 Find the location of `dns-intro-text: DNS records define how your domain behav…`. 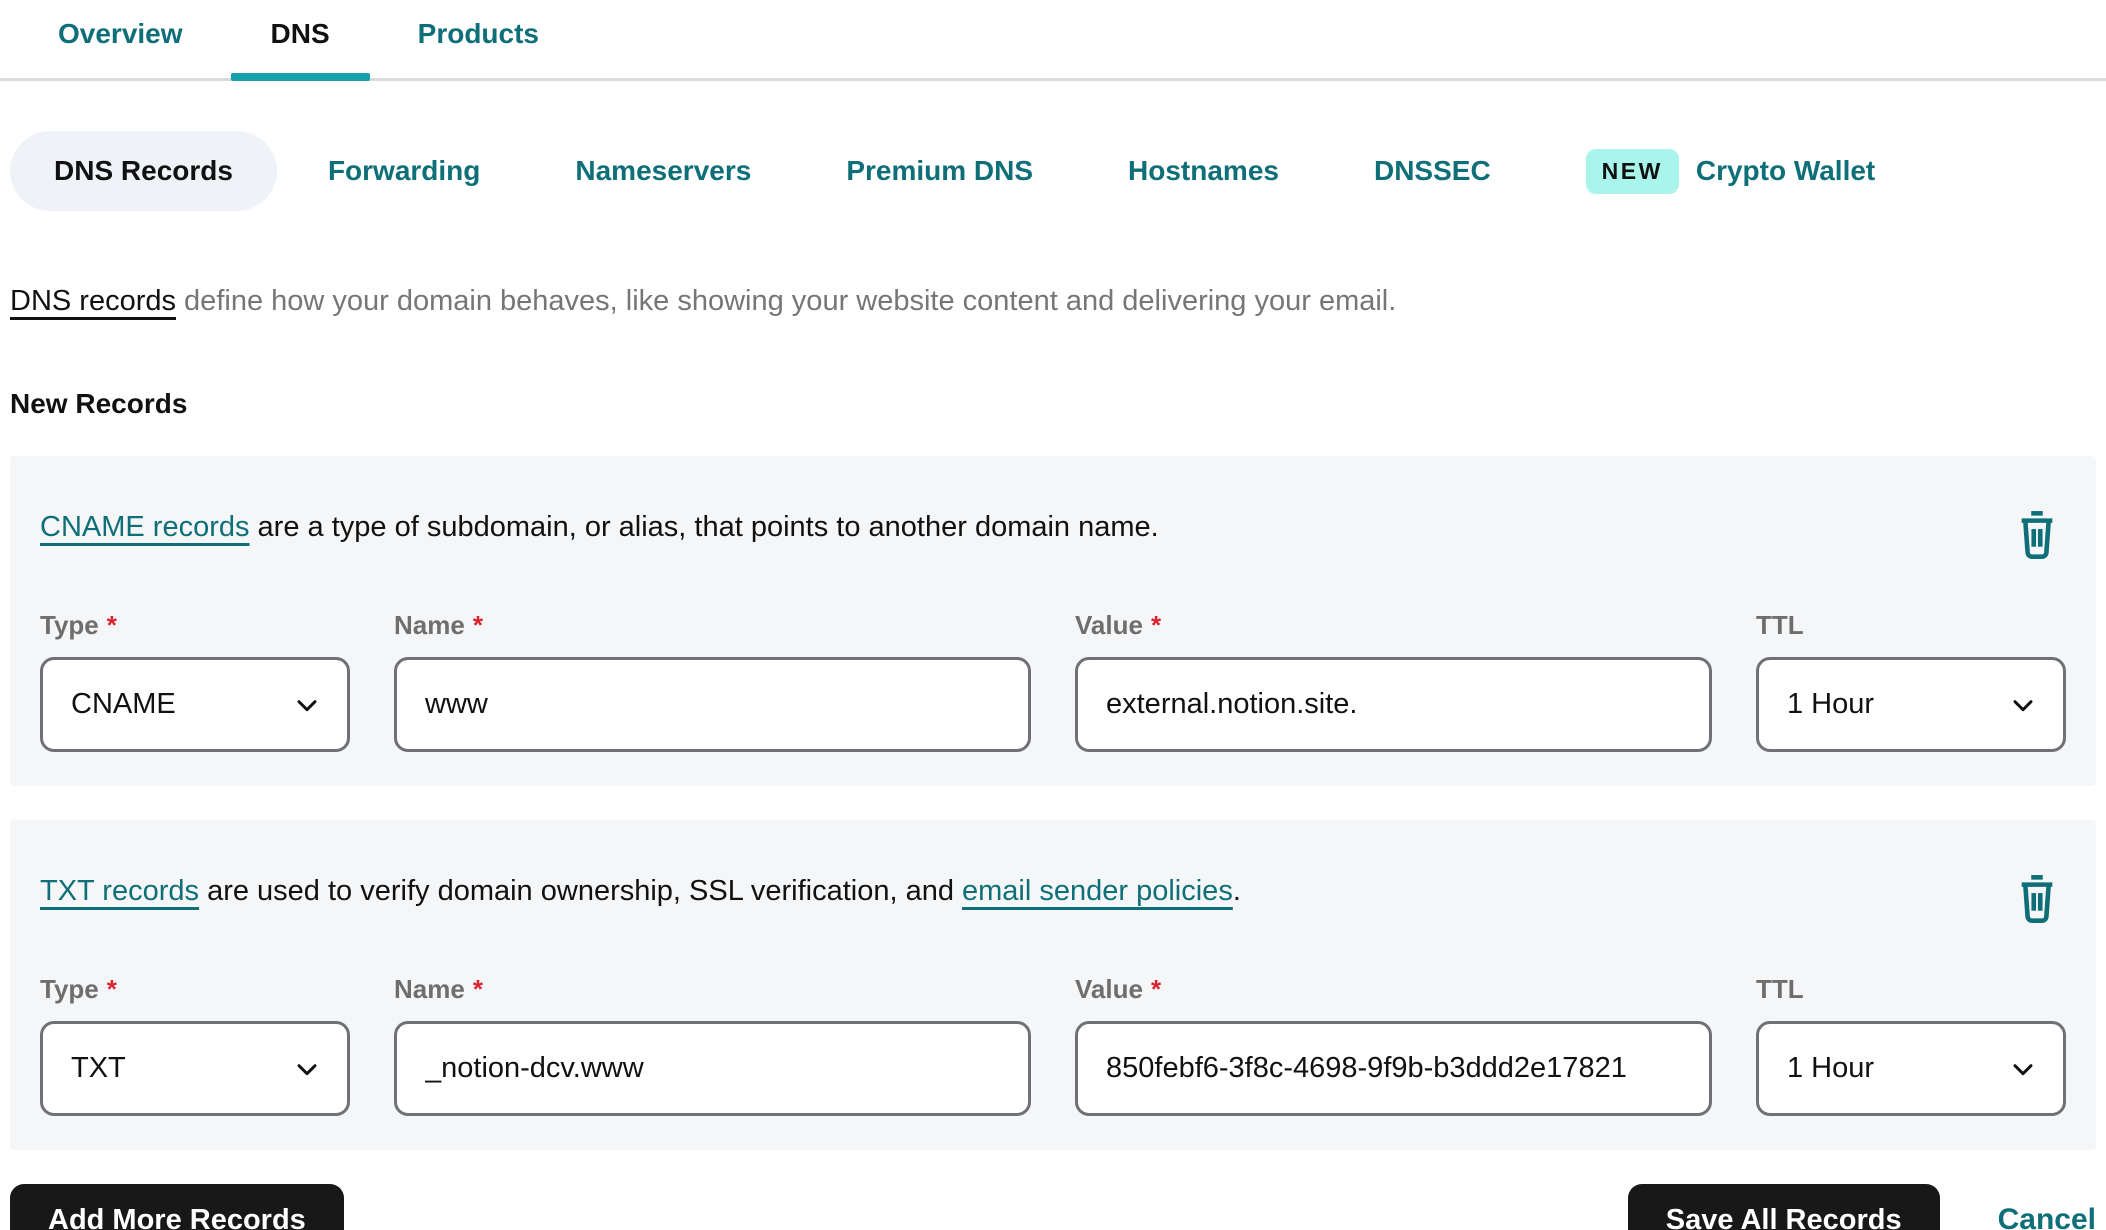

dns-intro-text: DNS records define how your domain behav… is located at coordinates (1058, 301).